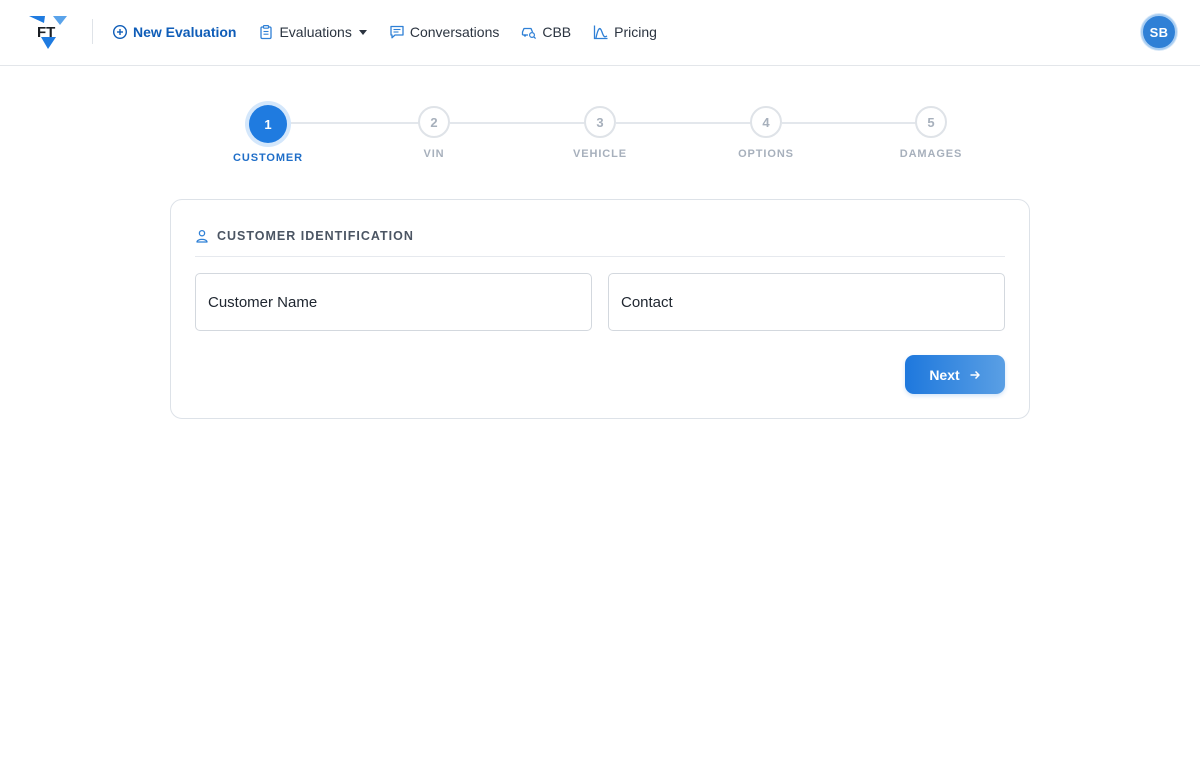 The height and width of the screenshot is (780, 1200). I want to click on step-1-label: CUSTOMER, so click(268, 158).